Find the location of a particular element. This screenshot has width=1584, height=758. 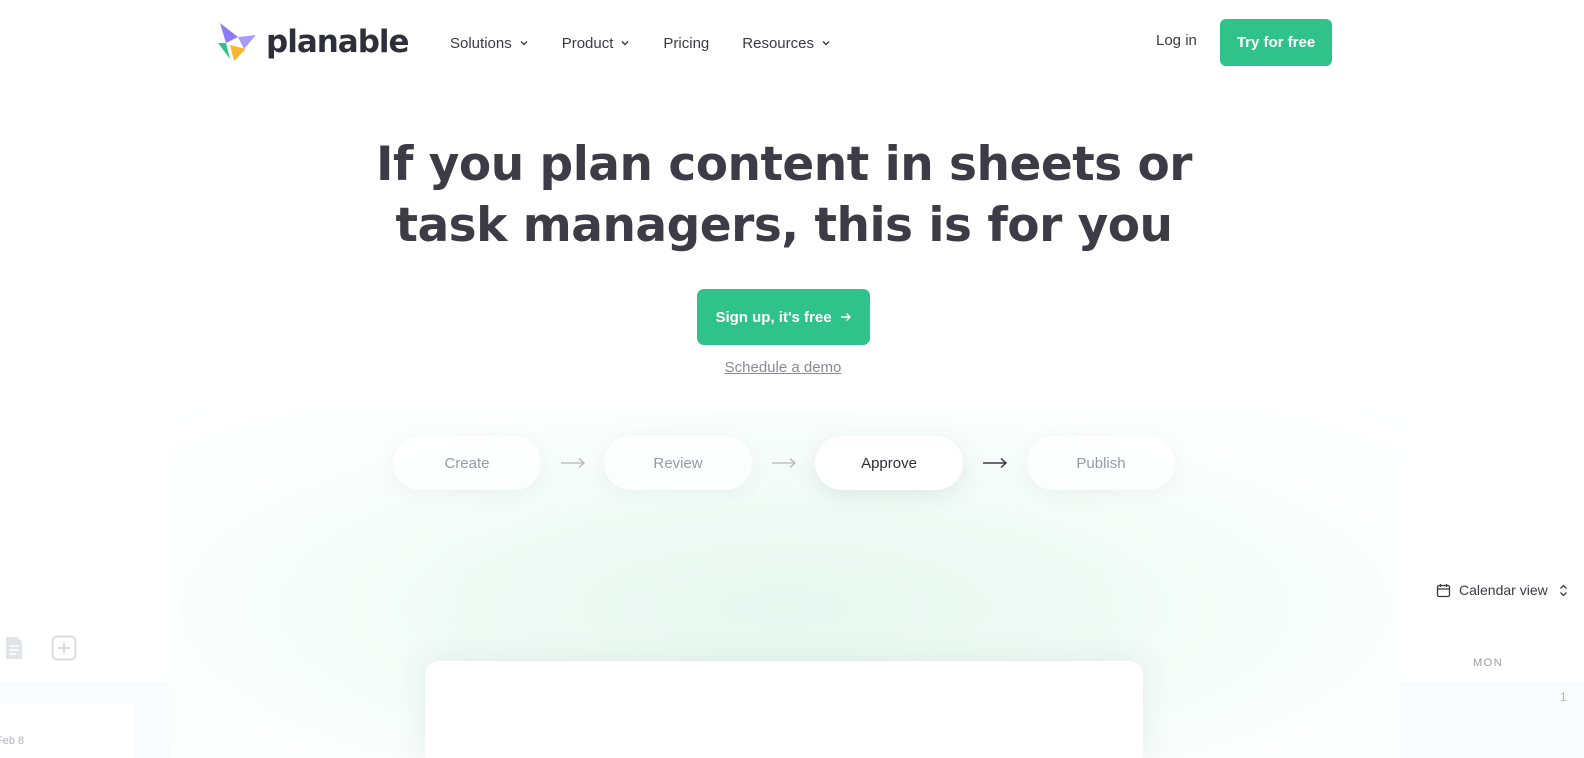

nav-pricing: Pricing is located at coordinates (686, 43).